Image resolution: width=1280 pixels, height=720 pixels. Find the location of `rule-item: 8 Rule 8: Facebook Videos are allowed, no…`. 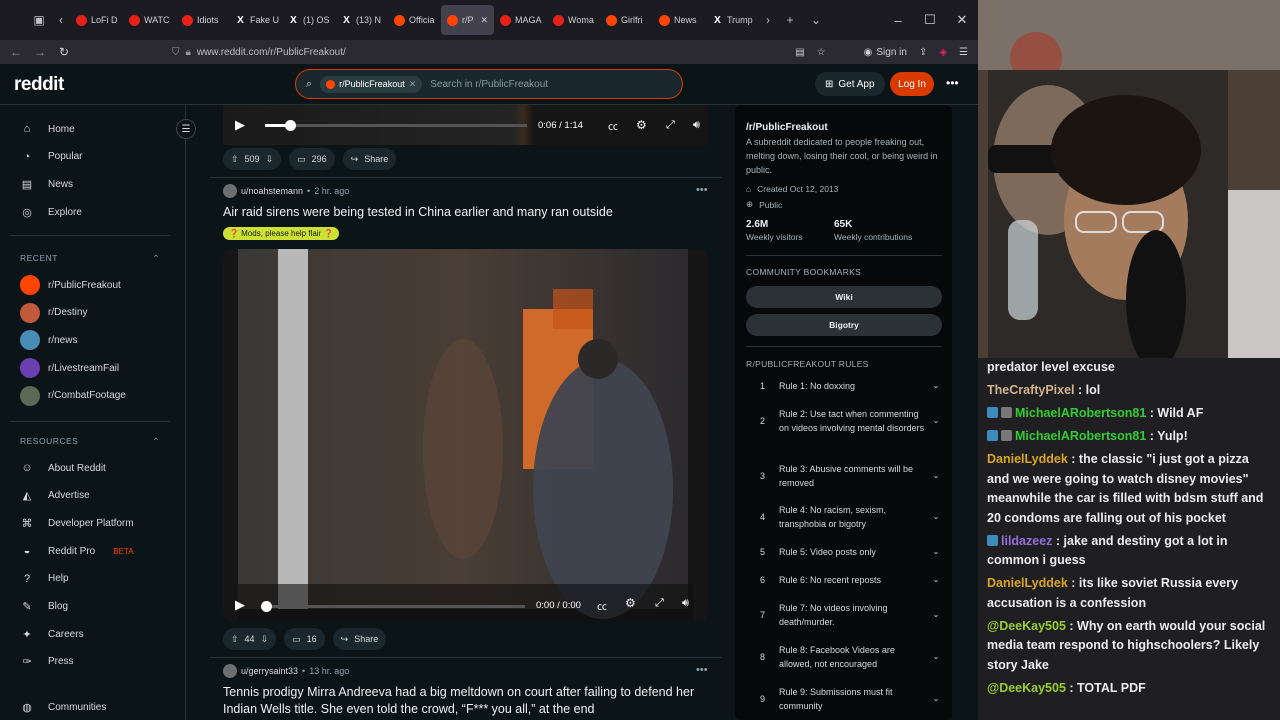

rule-item: 8 Rule 8: Facebook Videos are allowed, no… is located at coordinates (844, 657).